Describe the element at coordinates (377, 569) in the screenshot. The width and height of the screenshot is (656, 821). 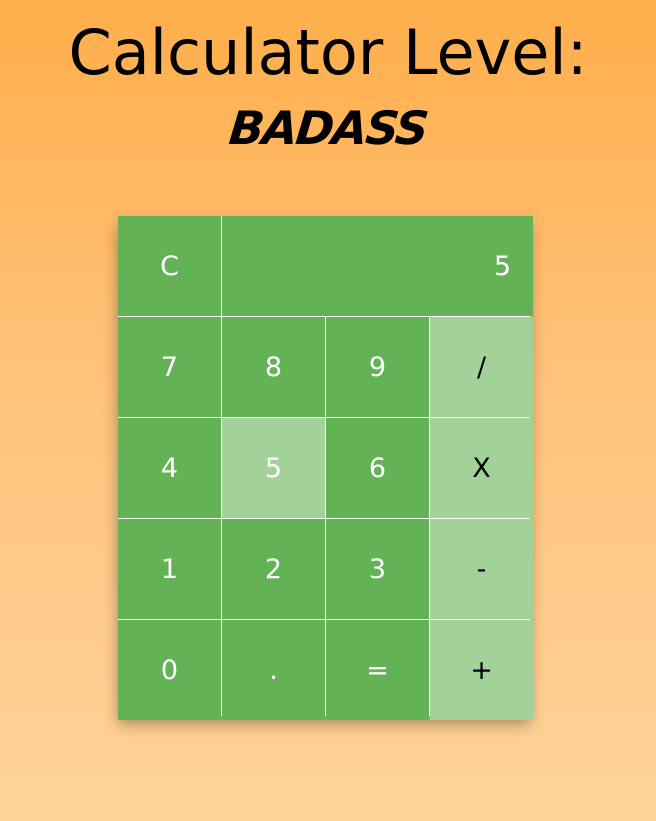
I see `key-3-button: 3` at that location.